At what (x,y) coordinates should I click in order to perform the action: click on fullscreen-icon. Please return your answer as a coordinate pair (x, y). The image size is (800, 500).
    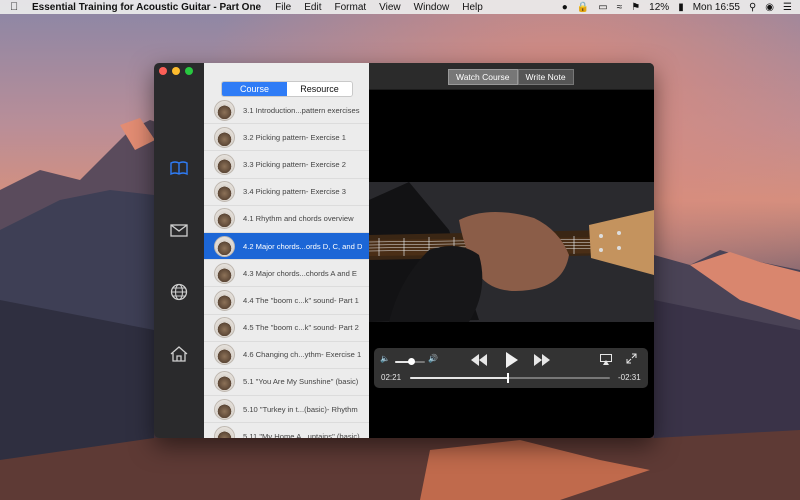
    Looking at the image, I should click on (631, 358).